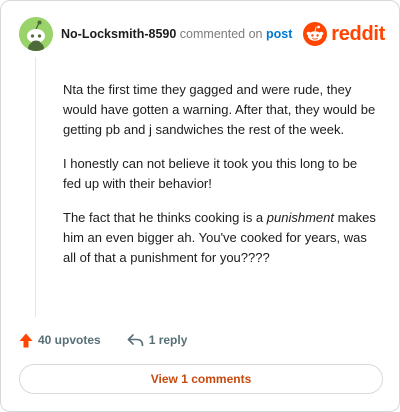 Image resolution: width=400 pixels, height=412 pixels. I want to click on reddit-brand: reddit, so click(344, 34).